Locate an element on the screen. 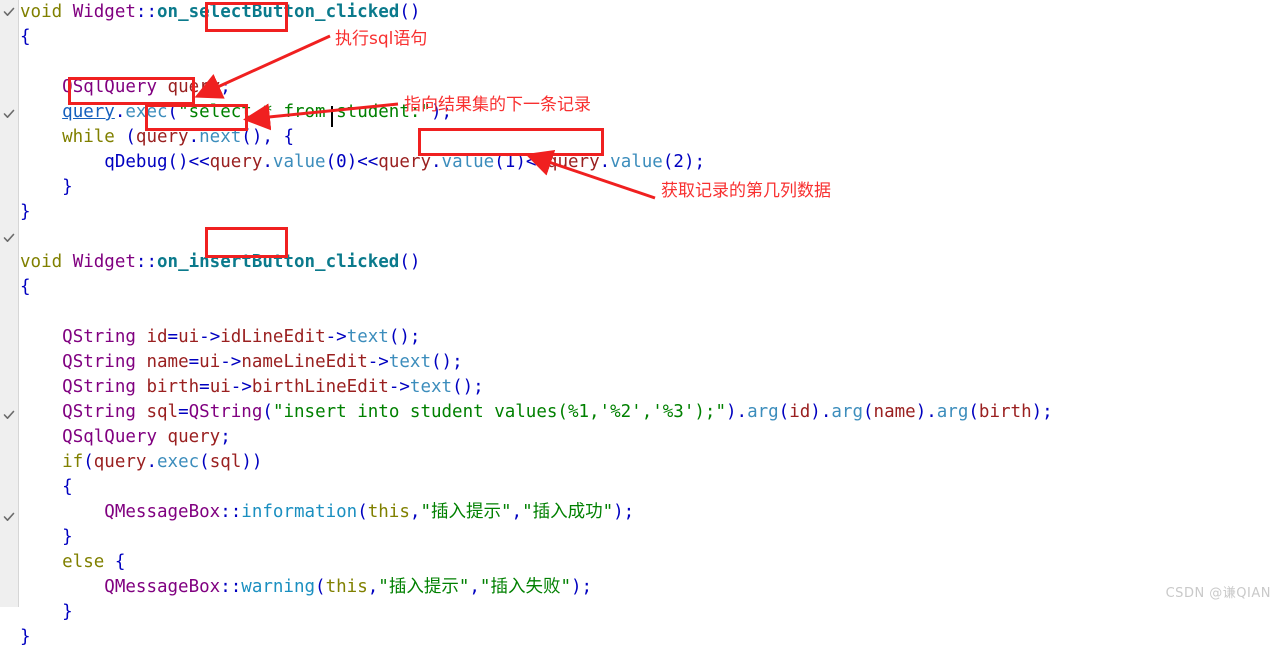 The height and width of the screenshot is (650, 1279). code-token: ; is located at coordinates (225, 437).